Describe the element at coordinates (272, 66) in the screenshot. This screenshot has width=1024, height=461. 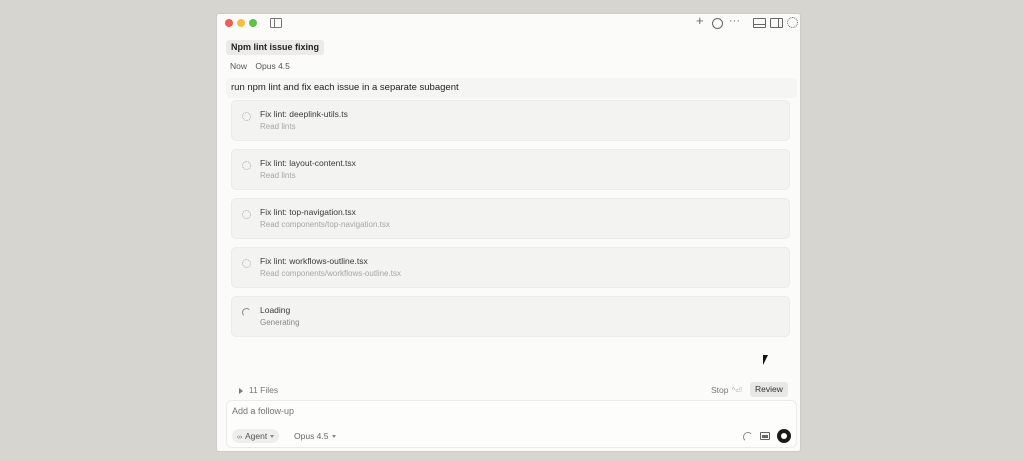
I see `chat-model: Opus 4.5` at that location.